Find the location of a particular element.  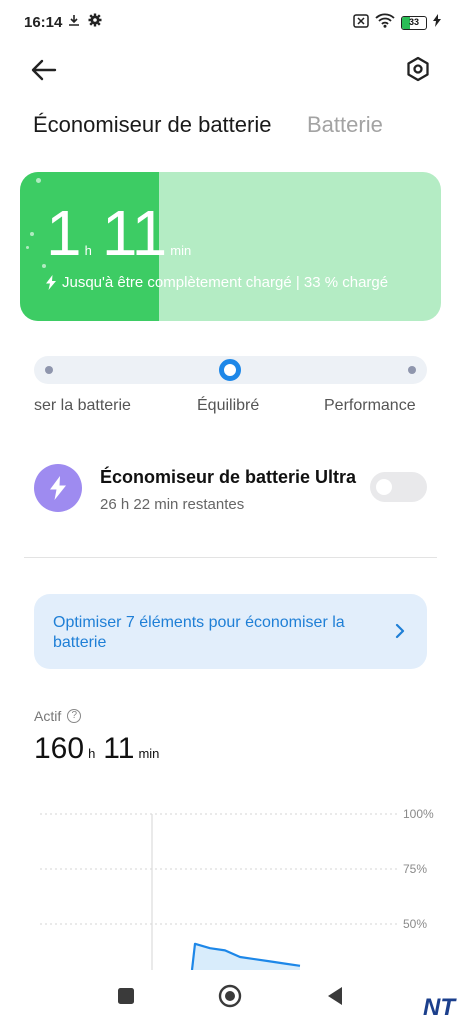

hexagon-settings-icon is located at coordinates (418, 69).